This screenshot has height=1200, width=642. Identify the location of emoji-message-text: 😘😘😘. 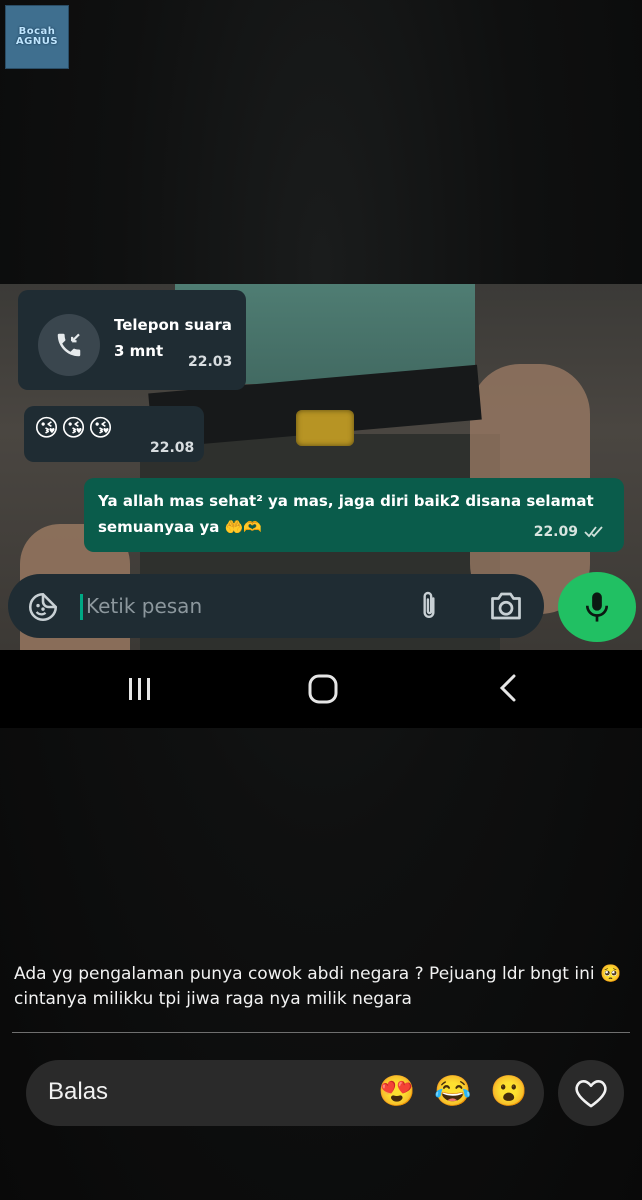
(75, 428).